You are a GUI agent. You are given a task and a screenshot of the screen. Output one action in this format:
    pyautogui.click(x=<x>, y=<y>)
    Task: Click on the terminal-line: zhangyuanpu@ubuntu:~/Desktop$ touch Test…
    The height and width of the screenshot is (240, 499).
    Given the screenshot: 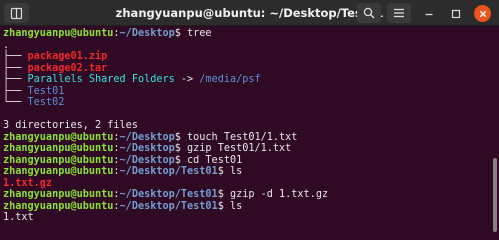 What is the action you would take?
    pyautogui.click(x=247, y=138)
    